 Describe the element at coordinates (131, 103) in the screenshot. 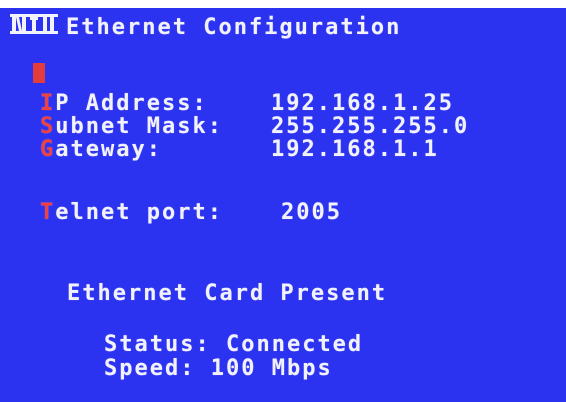

I see `ip-address-label-text: P Address:` at that location.